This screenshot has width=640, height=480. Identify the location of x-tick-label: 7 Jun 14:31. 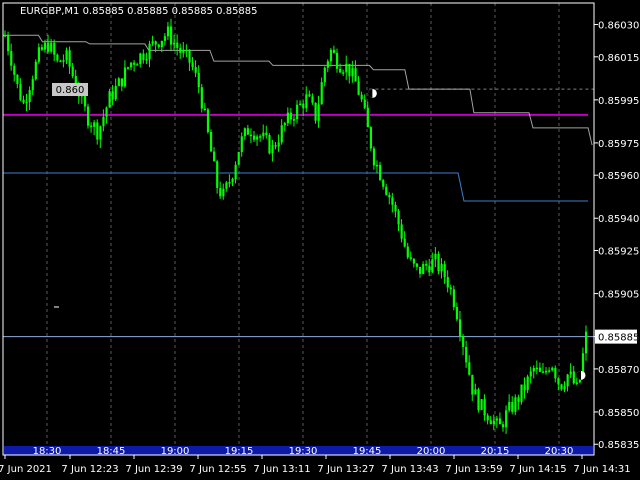
(601, 469).